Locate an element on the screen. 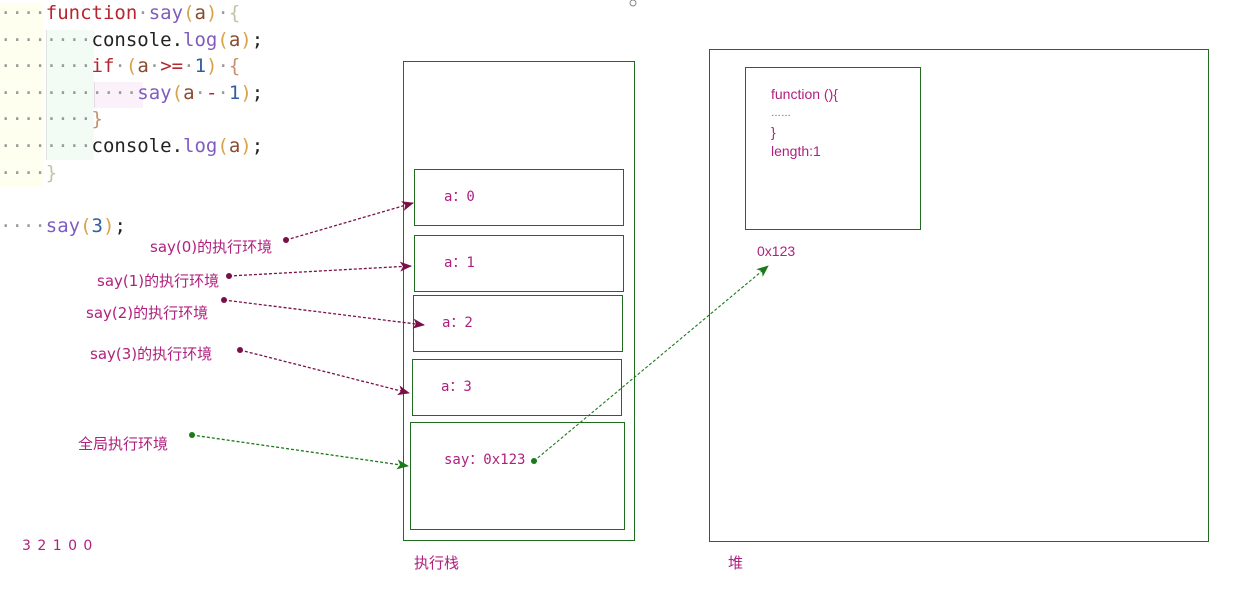 This screenshot has width=1235, height=599. marker-circle-icon is located at coordinates (633, 3).